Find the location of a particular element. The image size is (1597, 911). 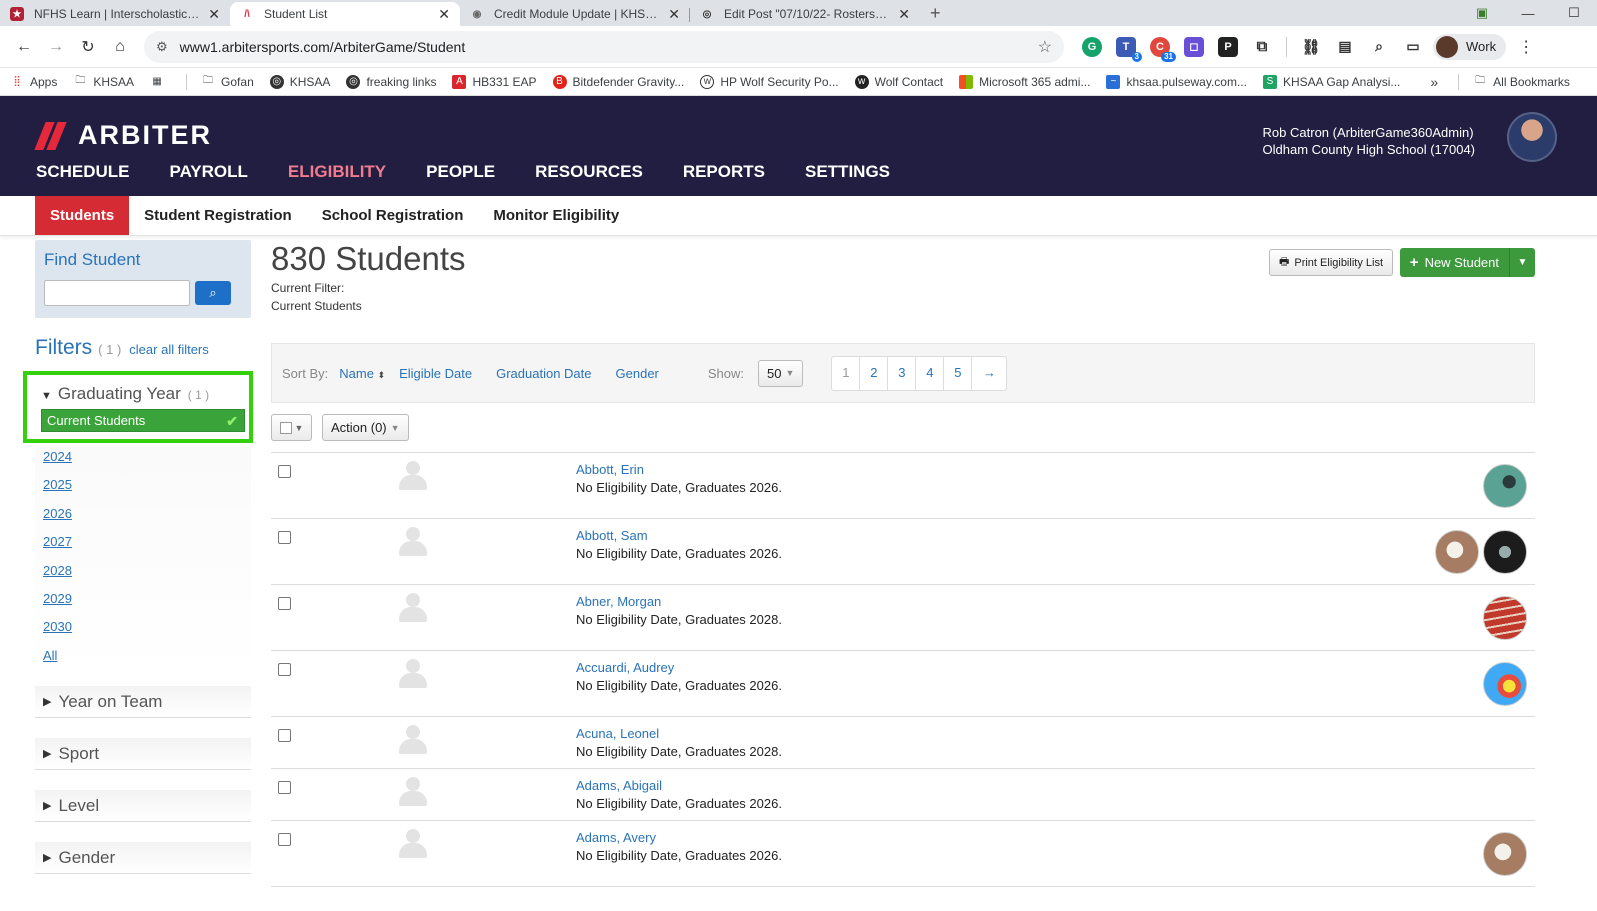

bookmark-apps: ⣿ Apps is located at coordinates (33, 82).